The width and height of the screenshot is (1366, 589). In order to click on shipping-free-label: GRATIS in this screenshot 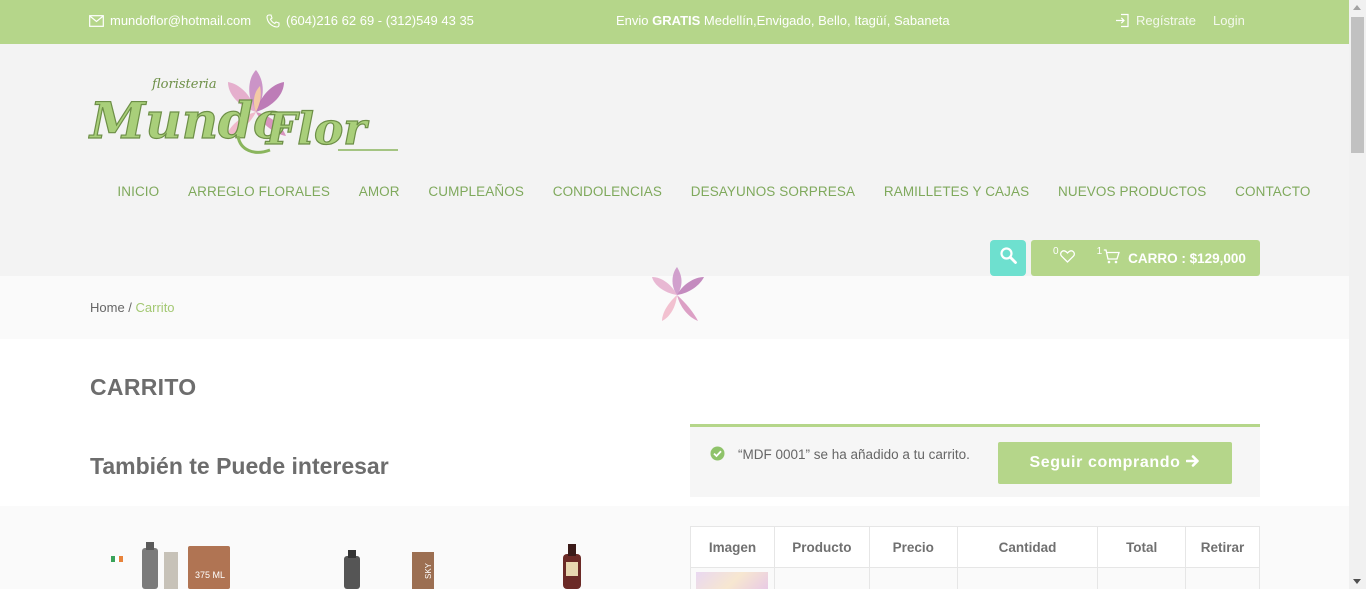, I will do `click(676, 20)`.